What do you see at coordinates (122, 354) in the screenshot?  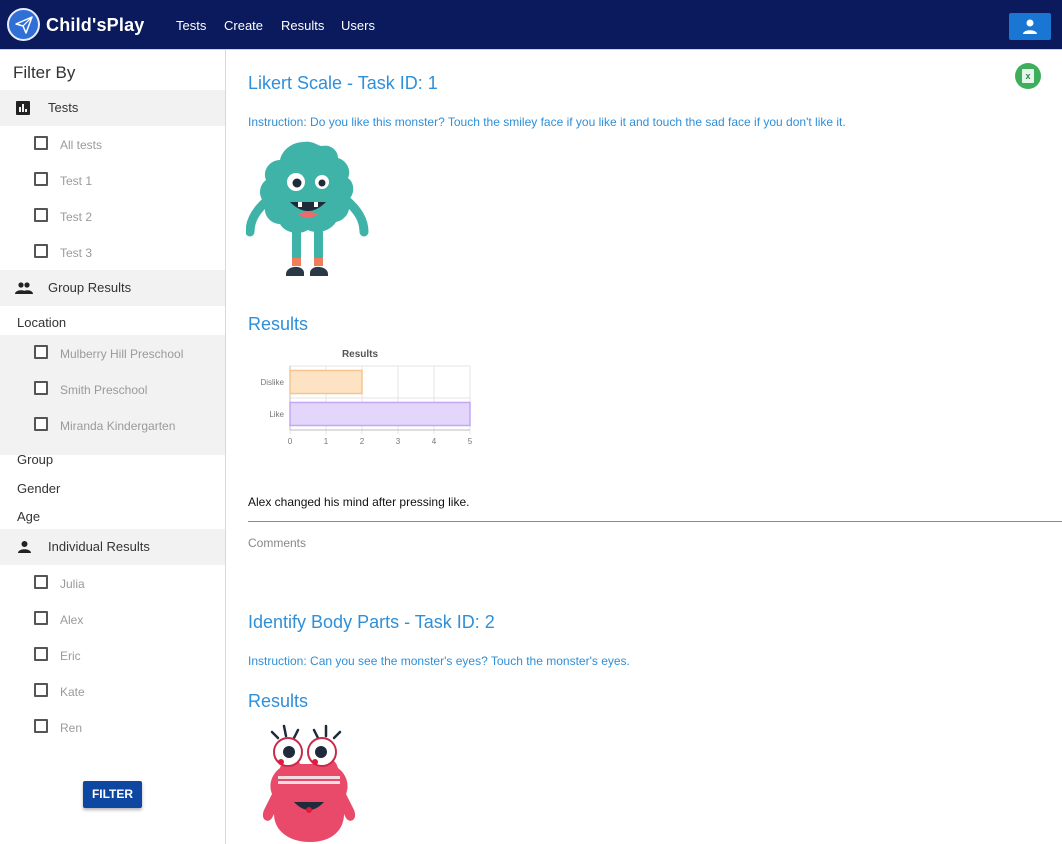 I see `checkbox-label: Mulberry Hill Preschool` at bounding box center [122, 354].